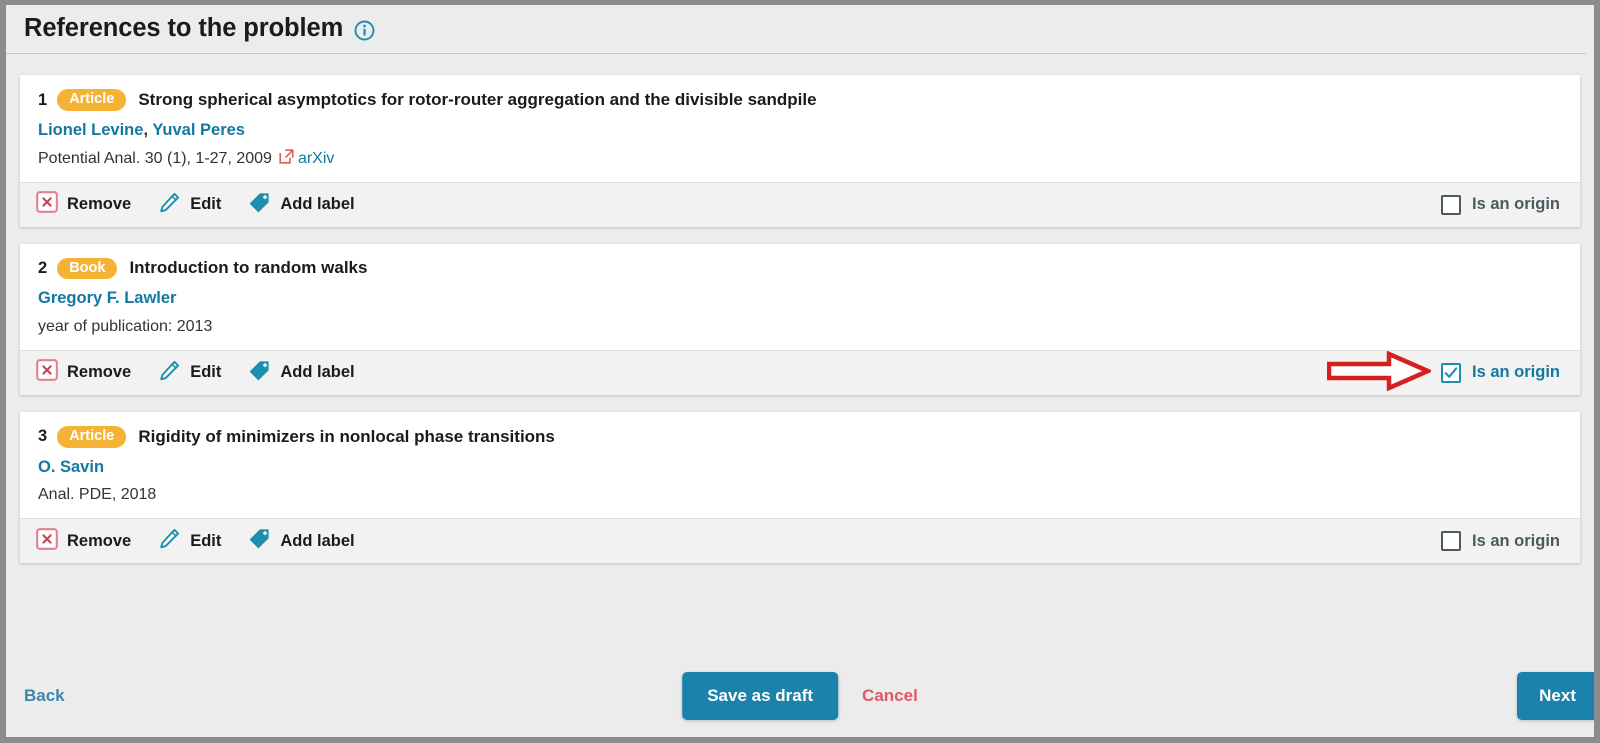 The width and height of the screenshot is (1600, 743). I want to click on reference-publication-info: year of publication: 2013, so click(125, 326).